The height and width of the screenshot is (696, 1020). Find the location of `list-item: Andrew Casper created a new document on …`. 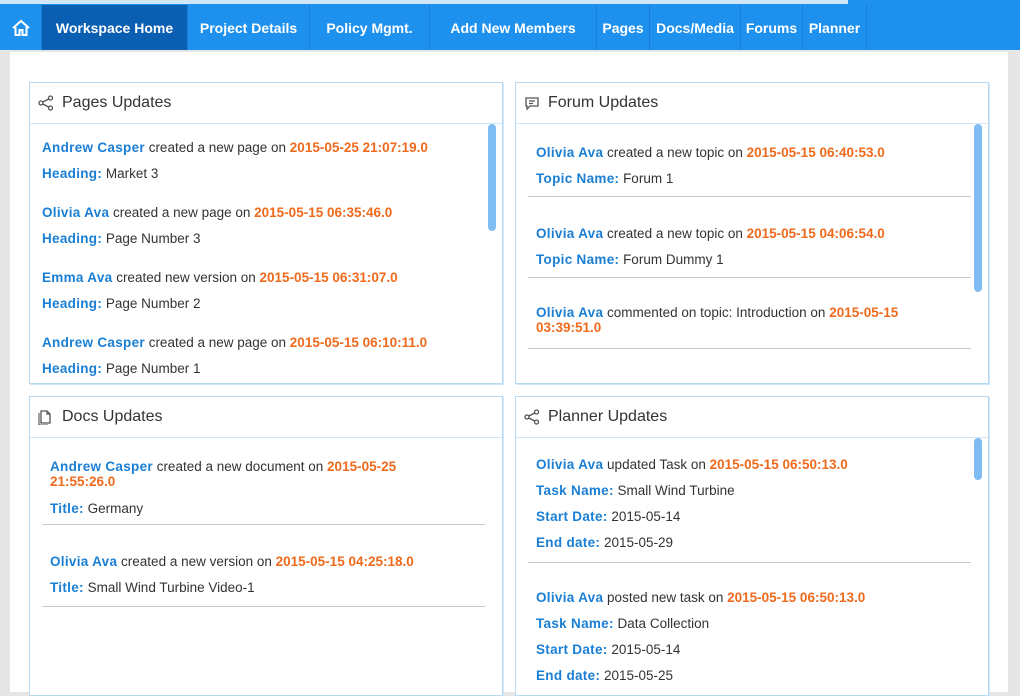

list-item: Andrew Casper created a new document on … is located at coordinates (263, 486).